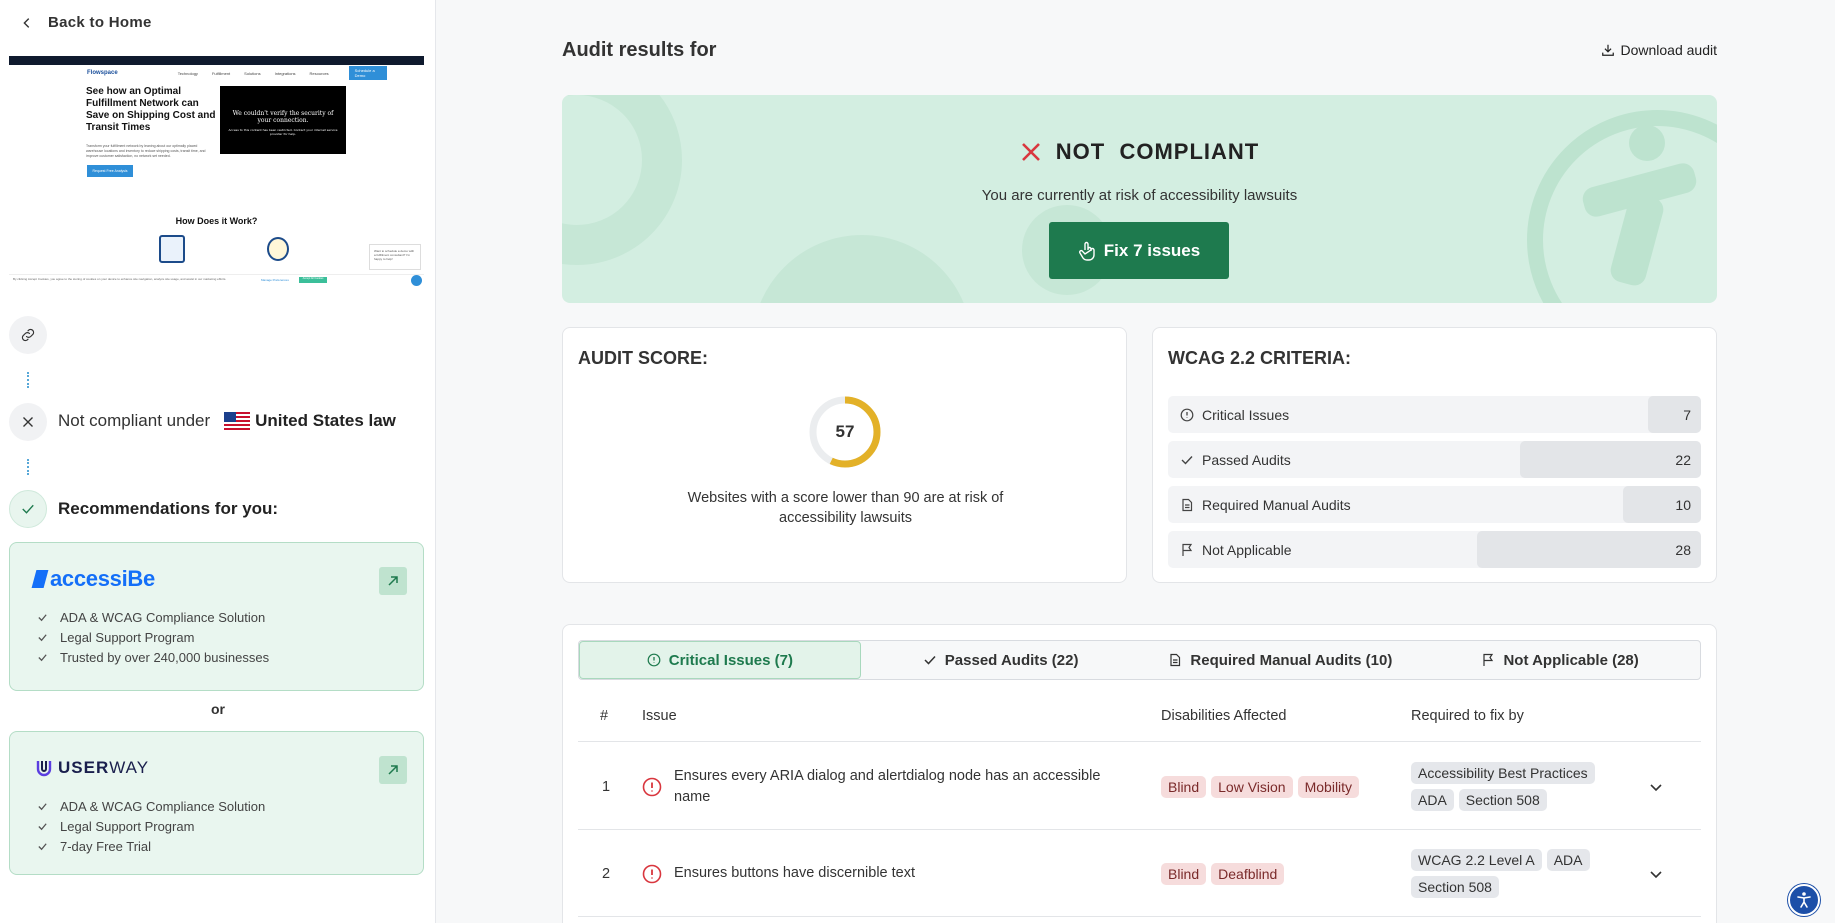  I want to click on tab-required-manual-audits: Required Manual Audits (10), so click(1281, 660).